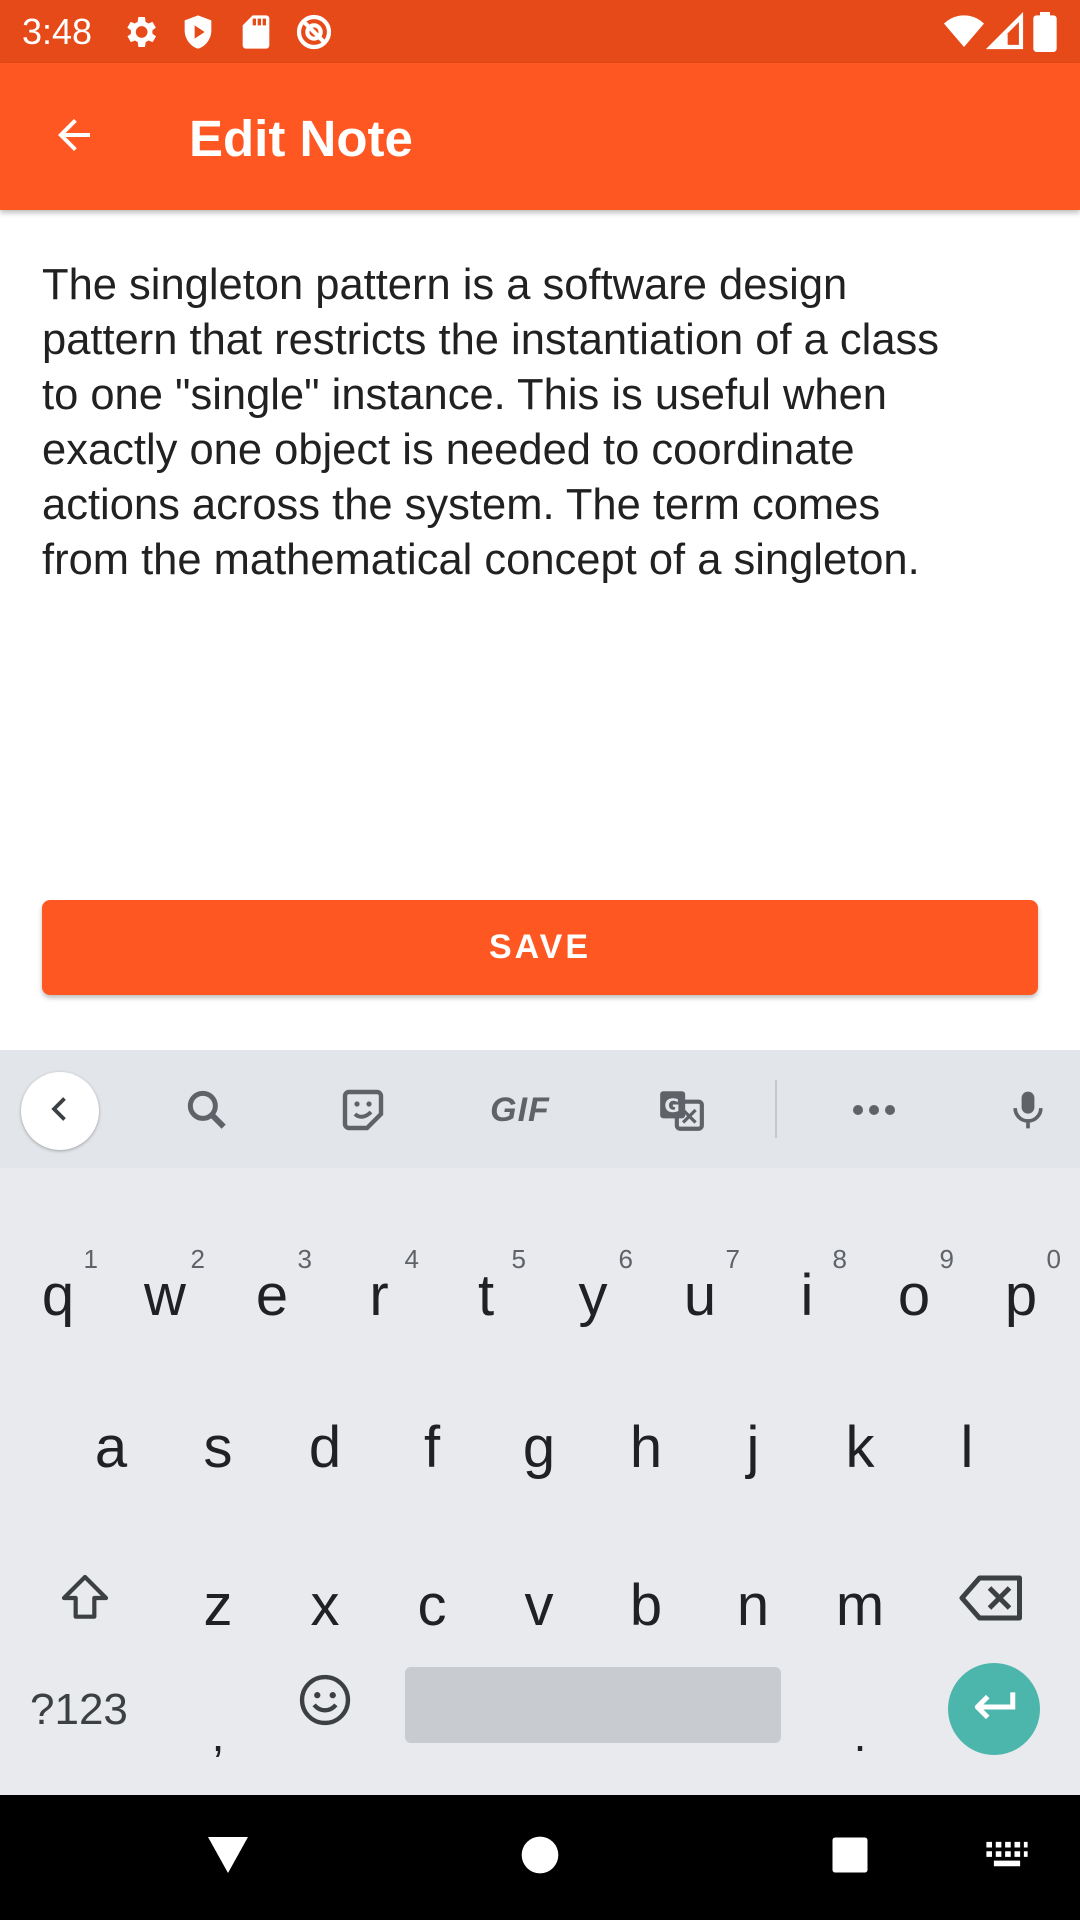 The height and width of the screenshot is (1920, 1080). Describe the element at coordinates (539, 1605) in the screenshot. I see `key-v: v` at that location.